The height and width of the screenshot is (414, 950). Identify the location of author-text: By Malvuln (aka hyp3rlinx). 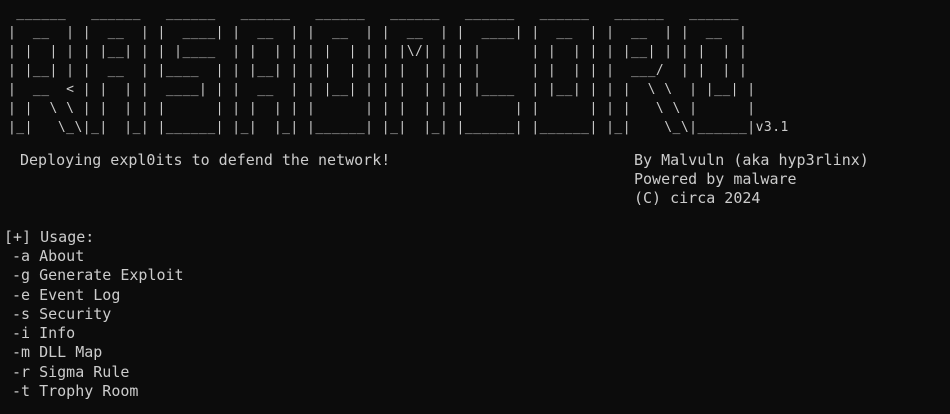
(751, 160).